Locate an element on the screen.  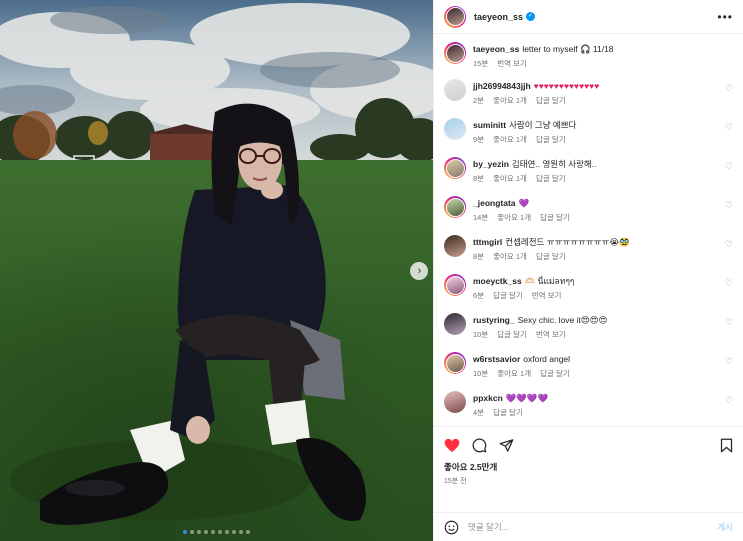
commenter-username: tttmgirl is located at coordinates (487, 242).